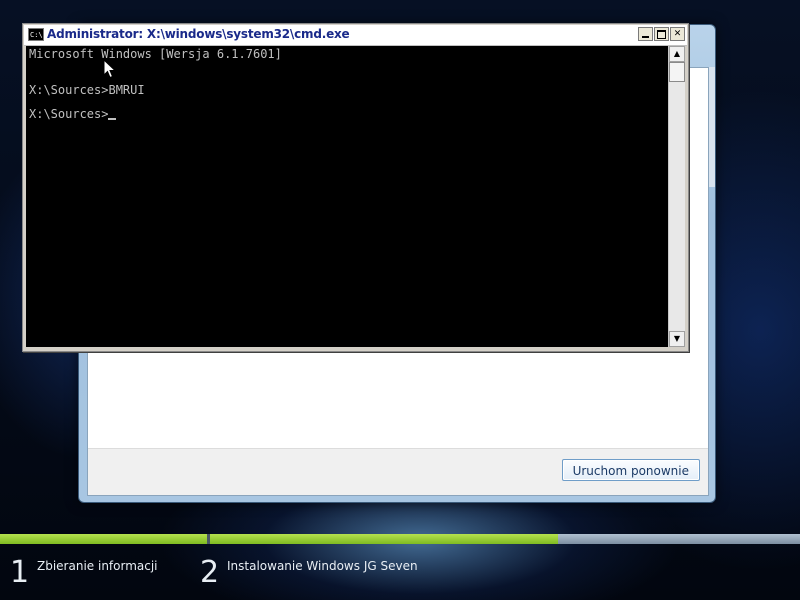  Describe the element at coordinates (210, 572) in the screenshot. I see `step-number: 2` at that location.